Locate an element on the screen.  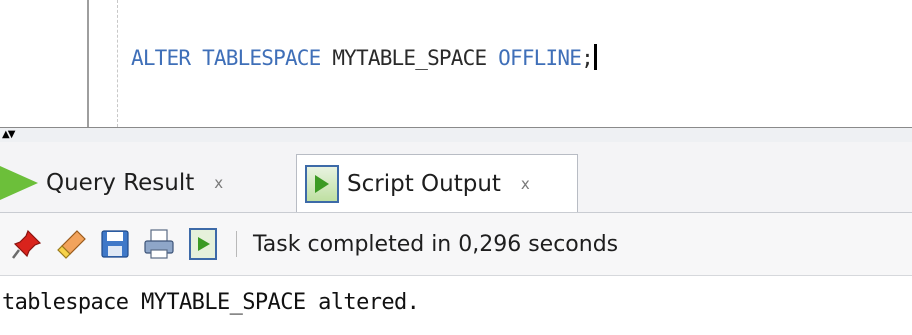
editor-margin-guide is located at coordinates (117, 63).